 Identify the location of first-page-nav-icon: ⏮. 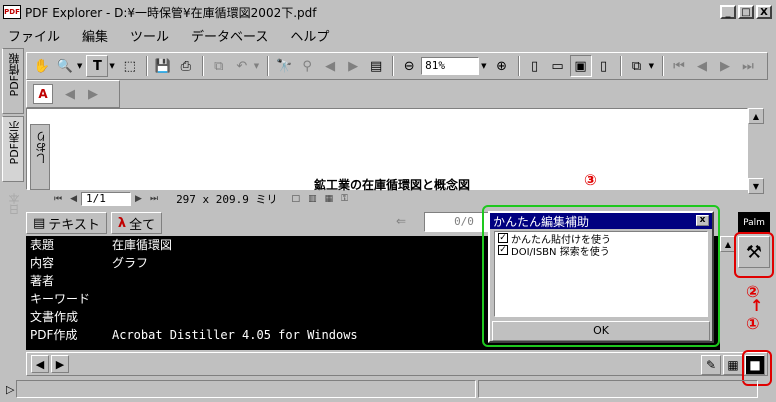
(58, 199).